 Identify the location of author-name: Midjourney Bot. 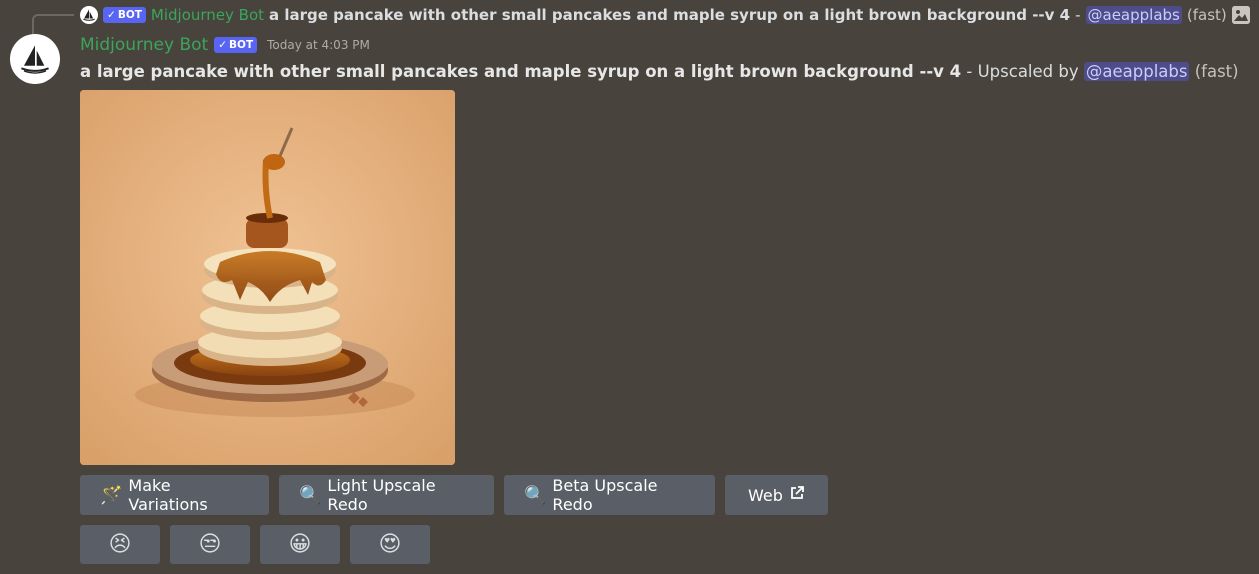
(144, 45).